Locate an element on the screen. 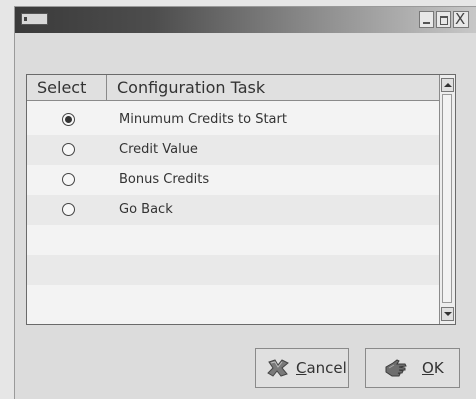  maximize-icon is located at coordinates (443, 19).